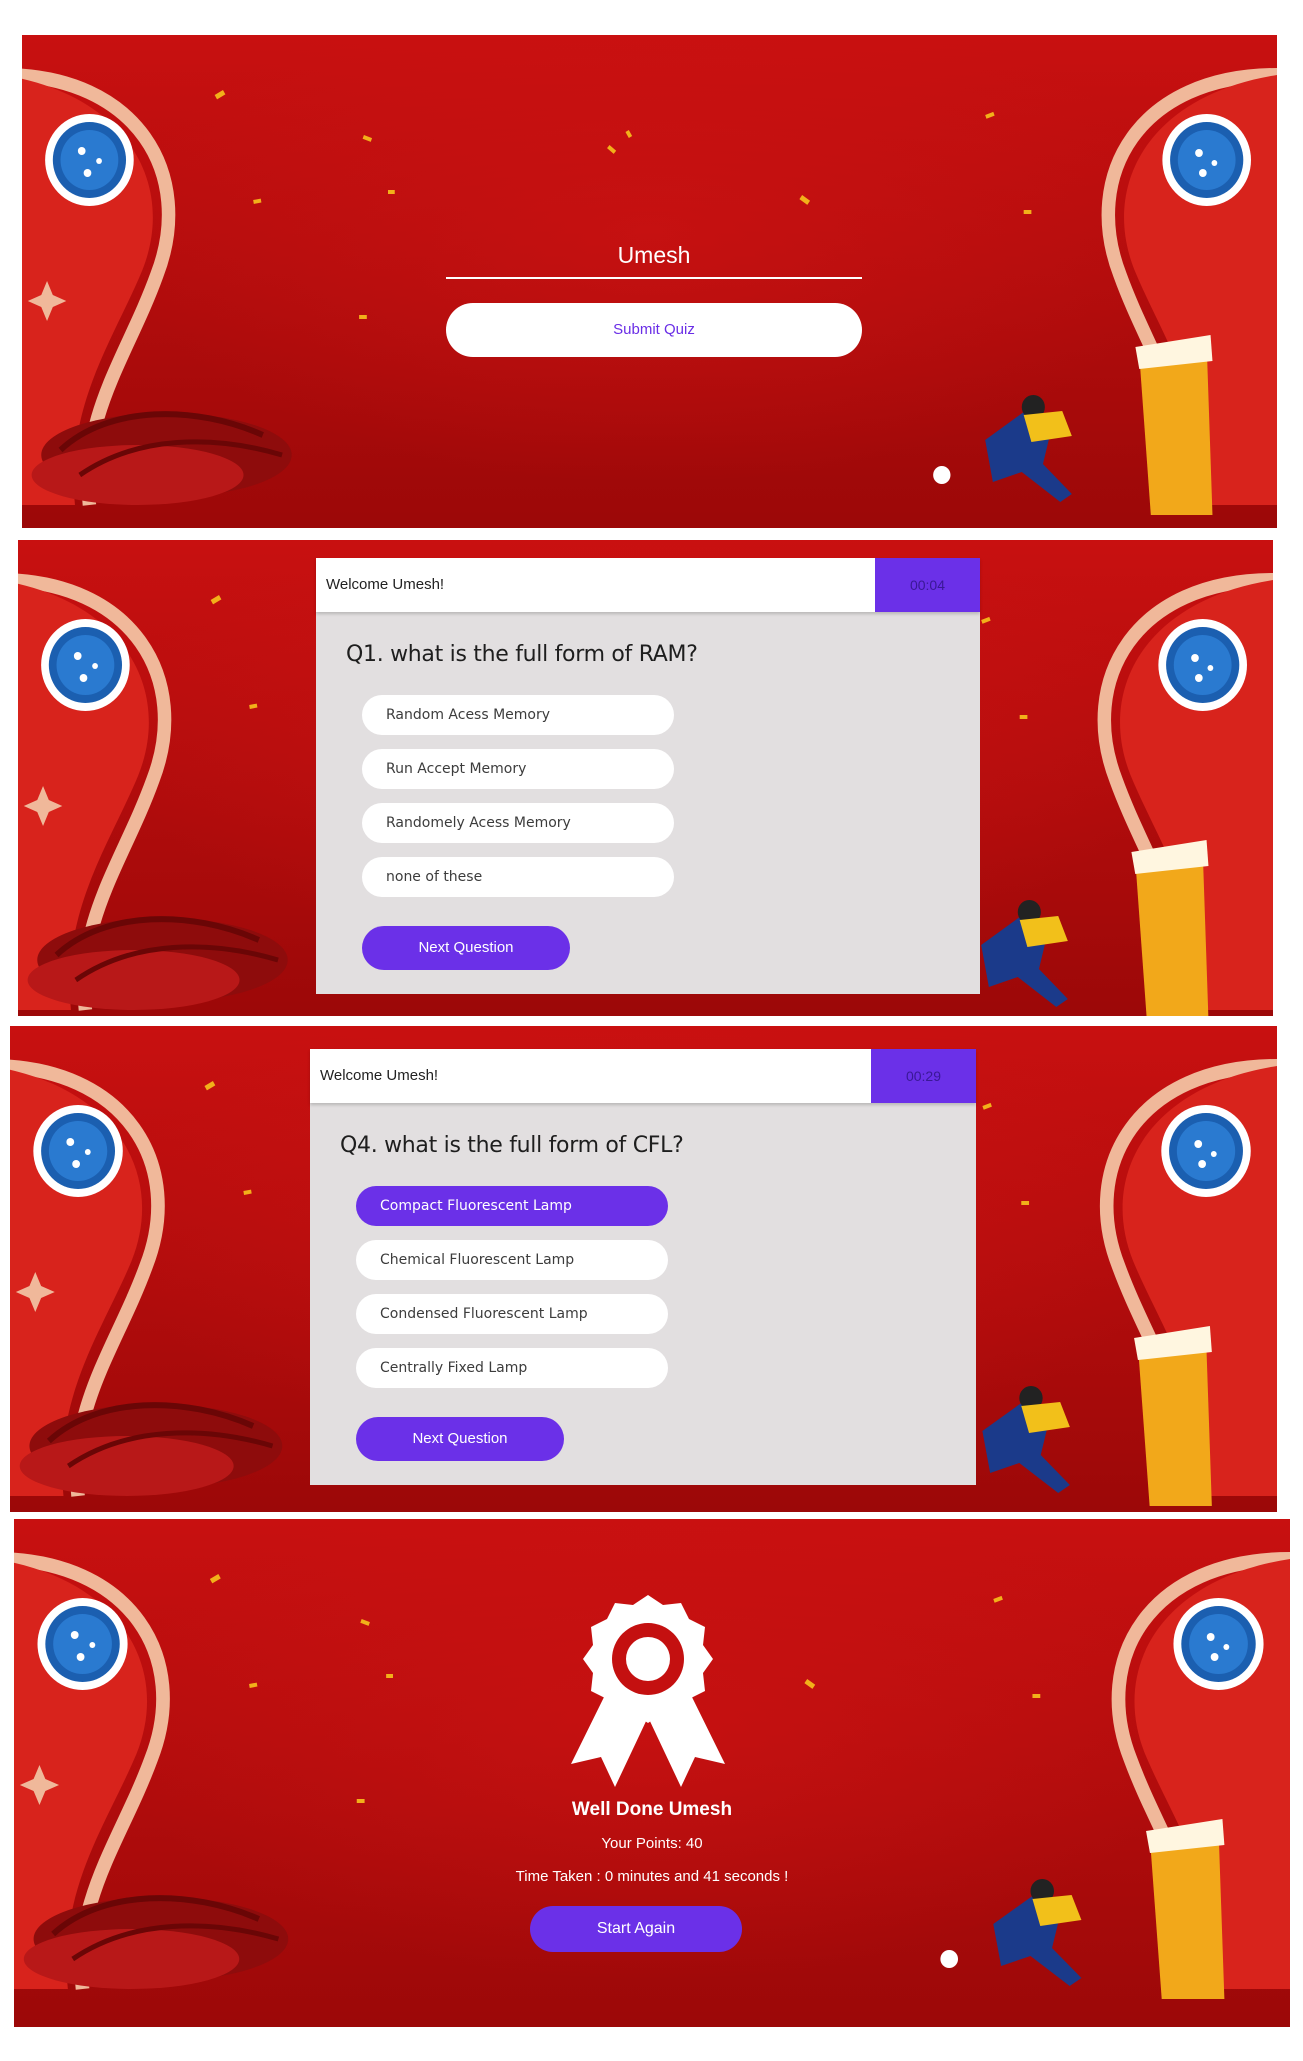 The height and width of the screenshot is (2061, 1303). I want to click on answer-option: Random Acess Memory, so click(518, 715).